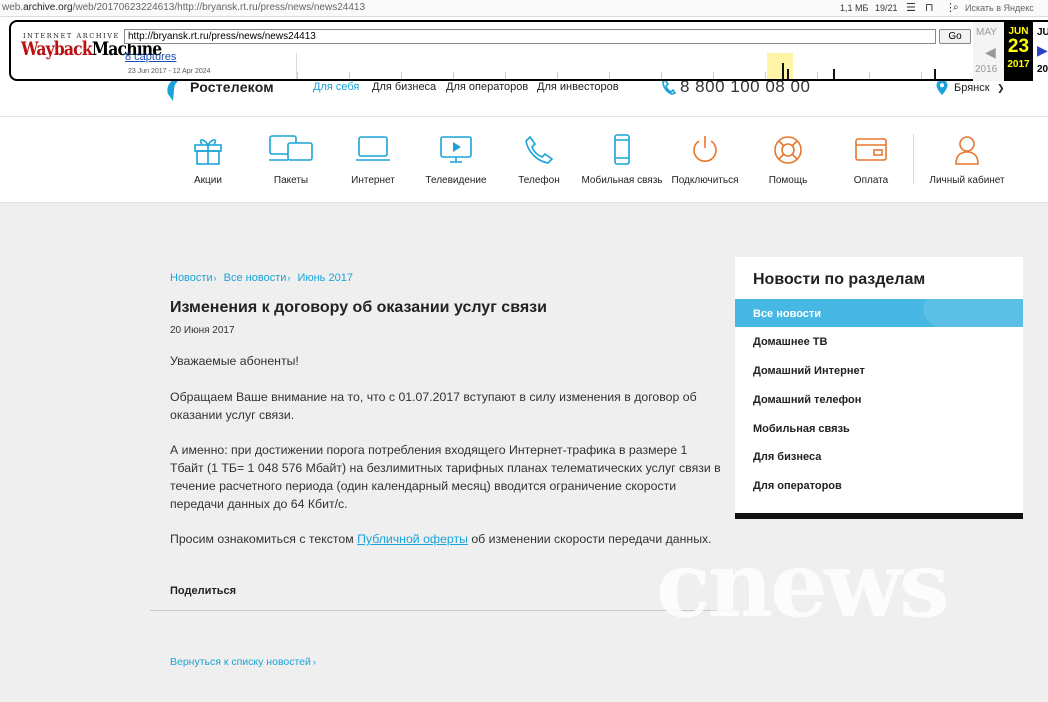 The image size is (1048, 702). What do you see at coordinates (336, 87) in the screenshot?
I see `top-link-personal: Для себя` at bounding box center [336, 87].